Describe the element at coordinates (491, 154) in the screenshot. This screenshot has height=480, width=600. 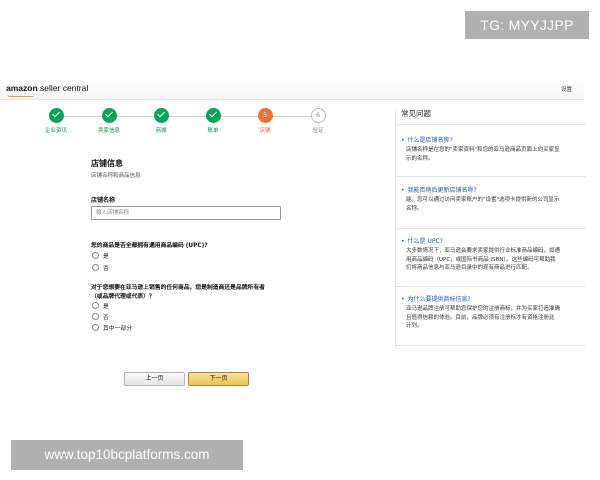
I see `faq-answer: 店铺名称是在您的"卖家资料"和您的亚马逊商品页面上向买家显 示的名称。` at that location.